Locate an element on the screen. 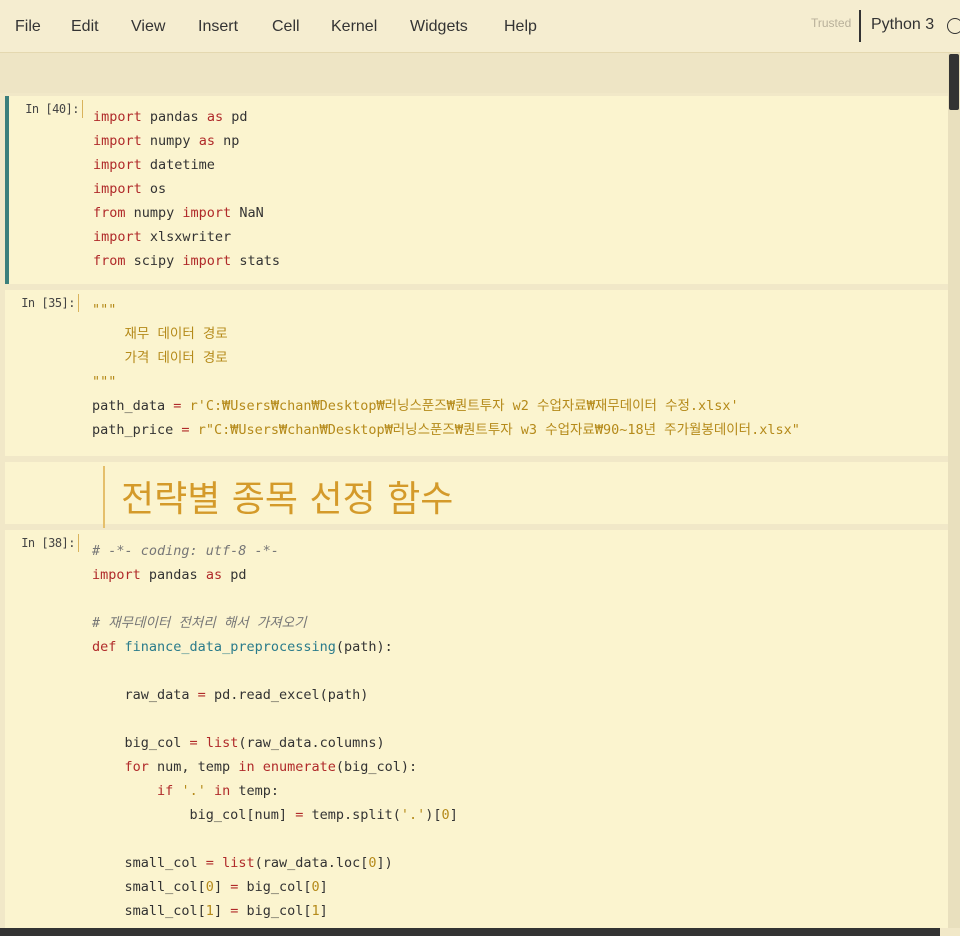  menu-file: File is located at coordinates (28, 27).